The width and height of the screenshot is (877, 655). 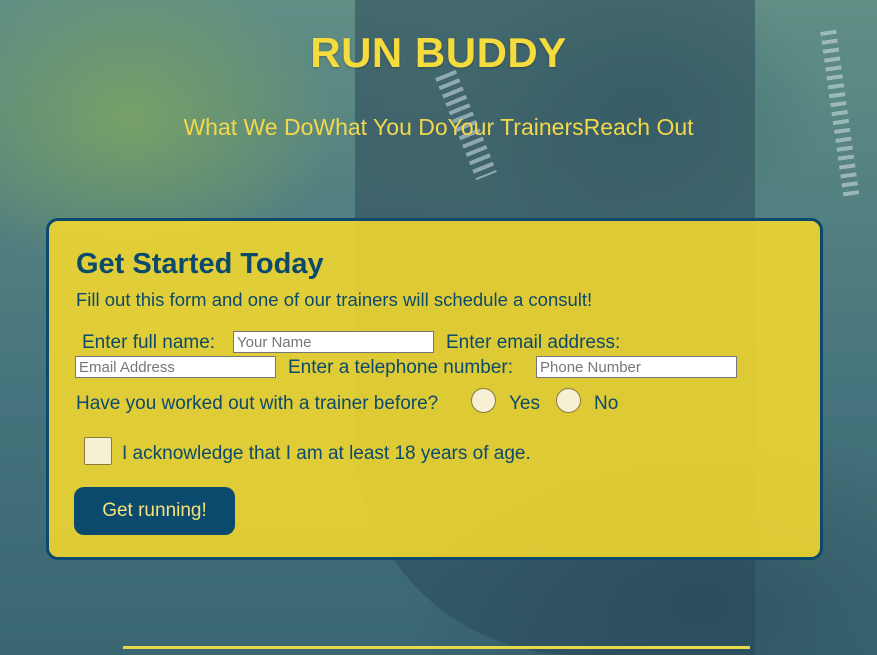 What do you see at coordinates (606, 403) in the screenshot?
I see `no-label: No` at bounding box center [606, 403].